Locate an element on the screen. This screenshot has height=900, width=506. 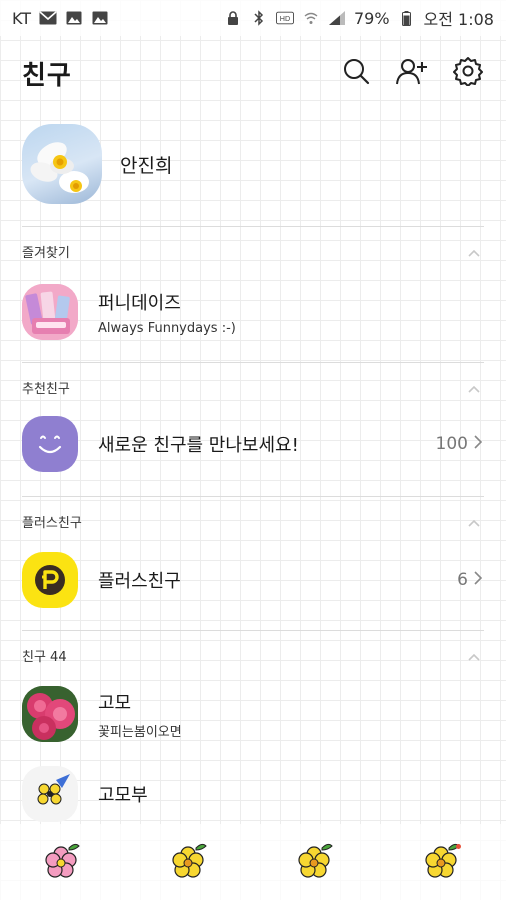
collapse-favorites-button is located at coordinates (474, 251).